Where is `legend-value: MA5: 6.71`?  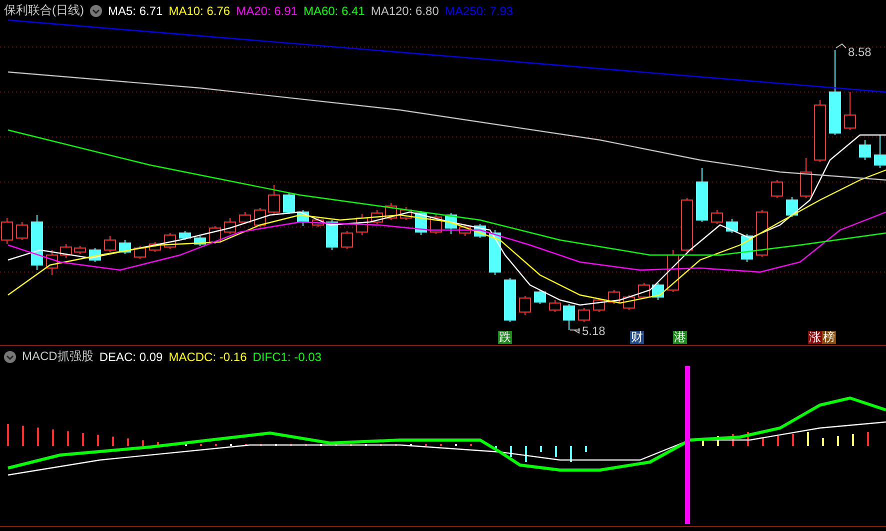 legend-value: MA5: 6.71 is located at coordinates (135, 11).